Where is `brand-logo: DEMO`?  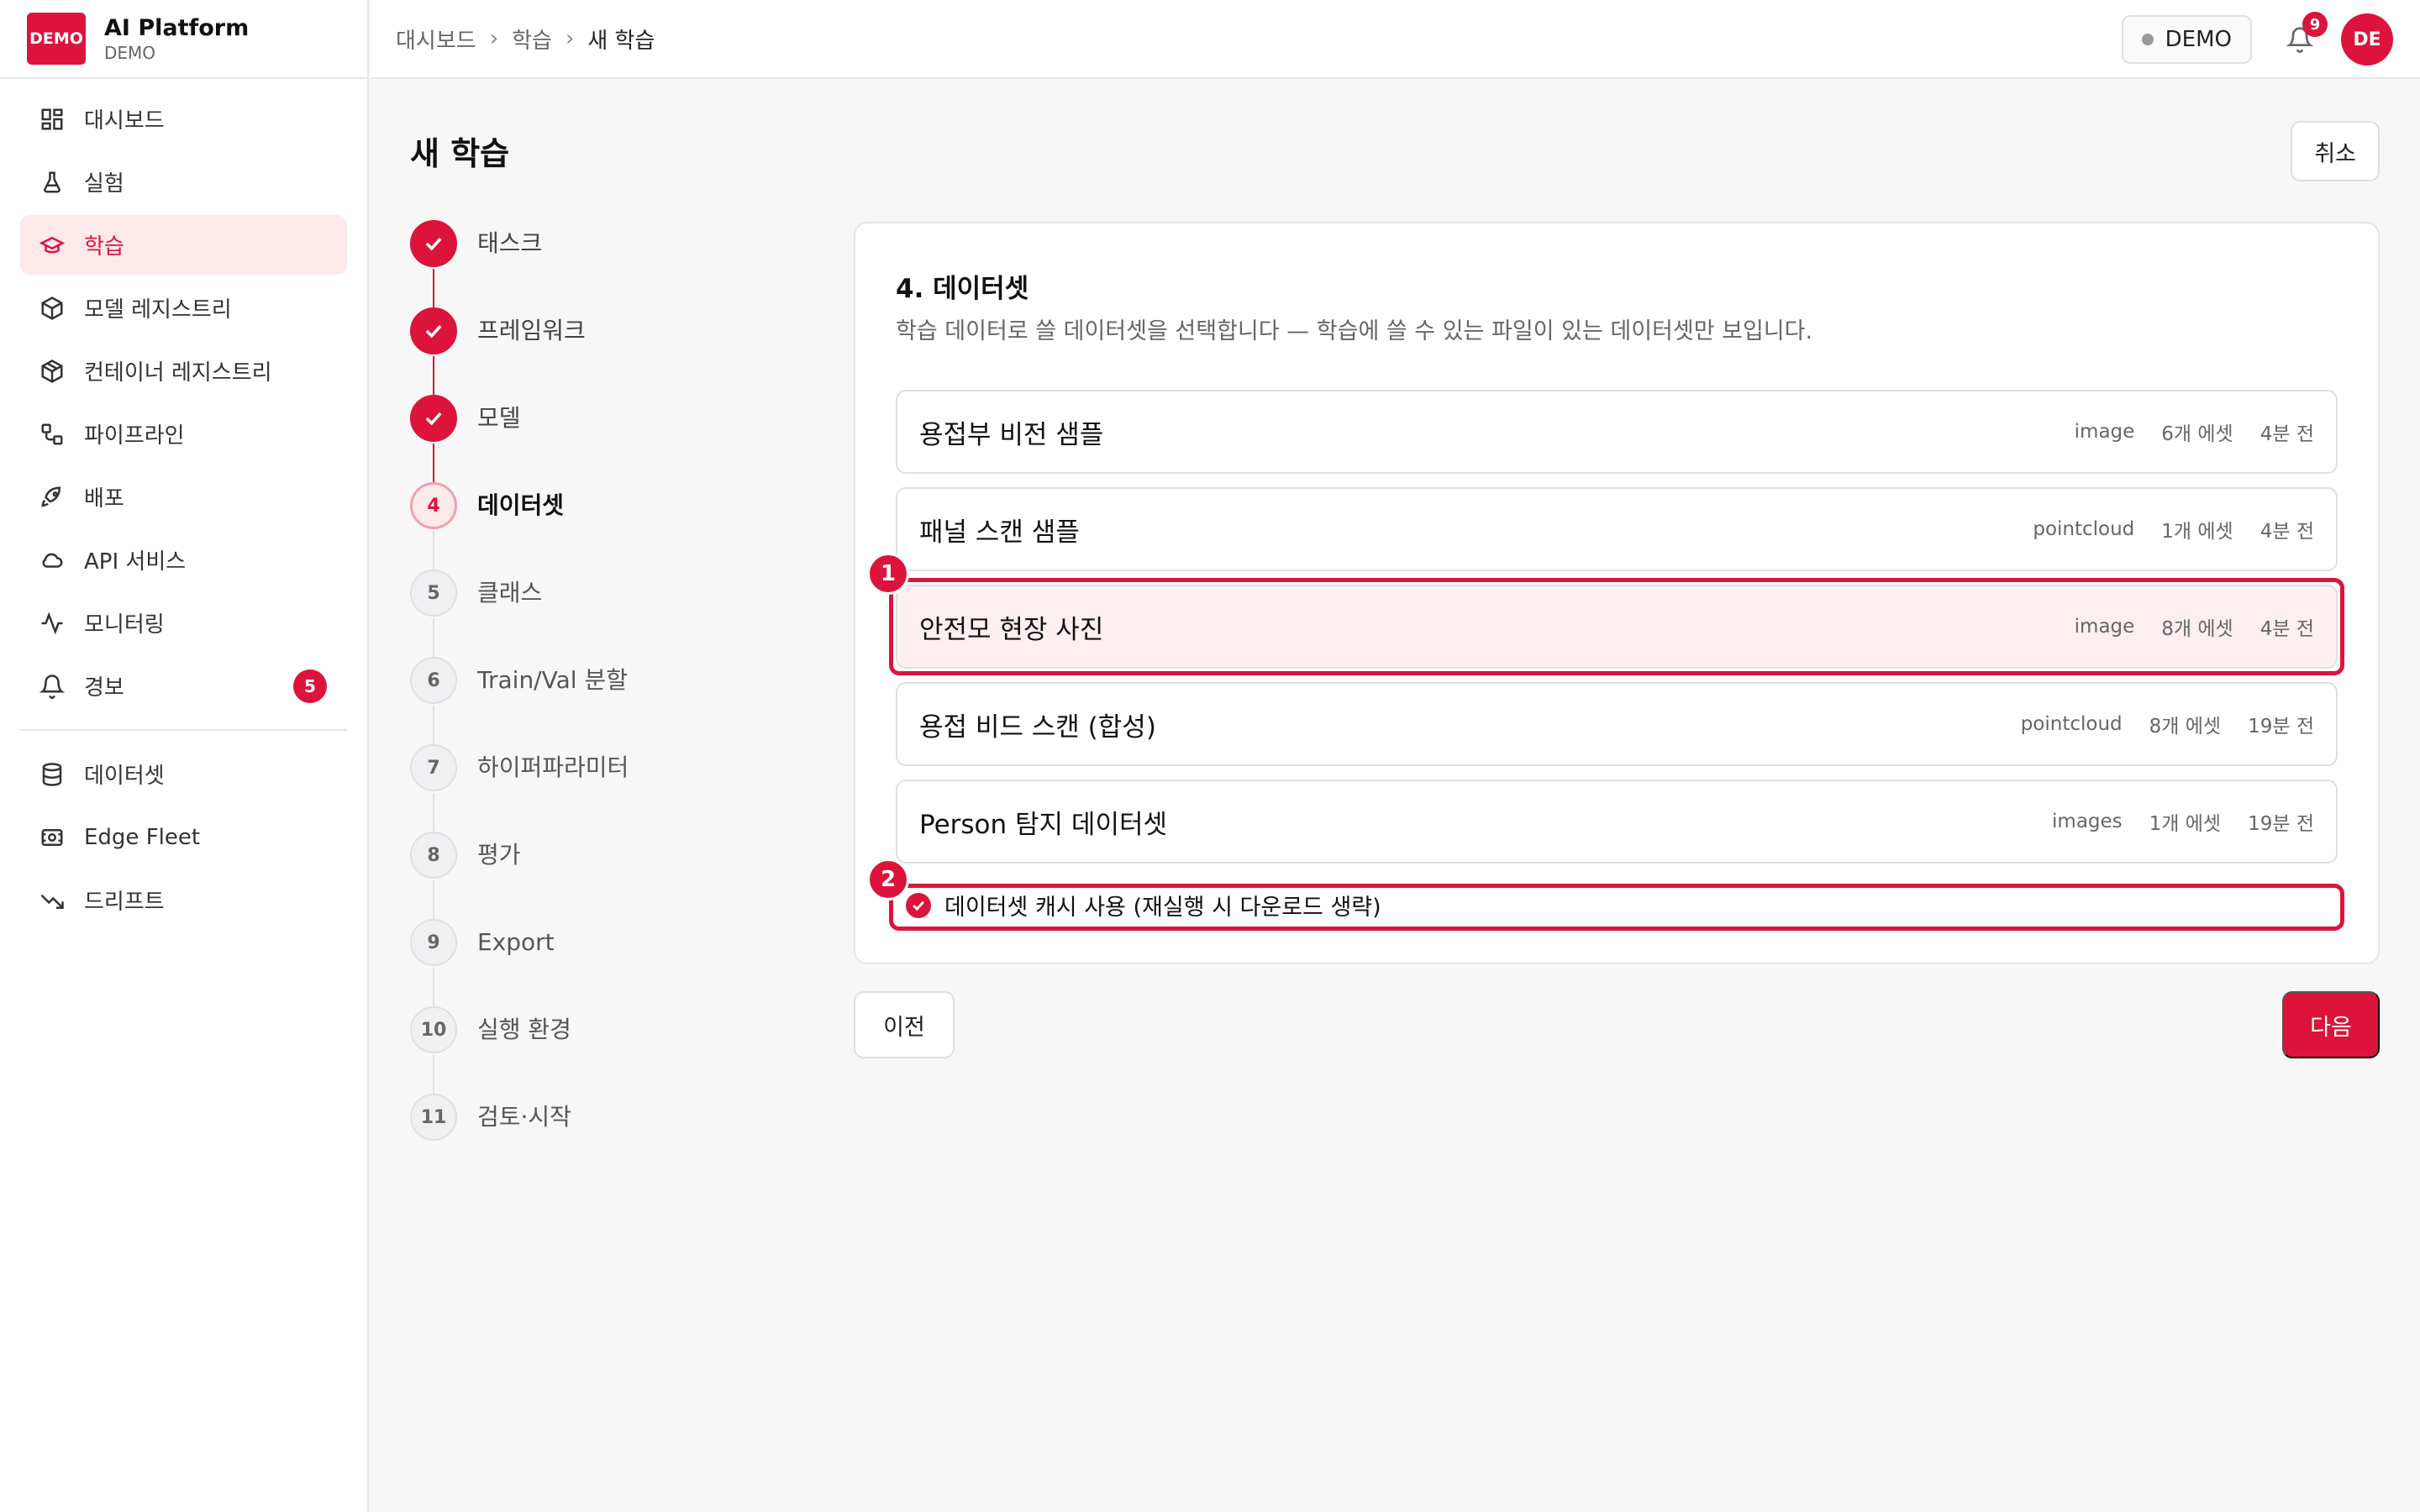
brand-logo: DEMO is located at coordinates (56, 39).